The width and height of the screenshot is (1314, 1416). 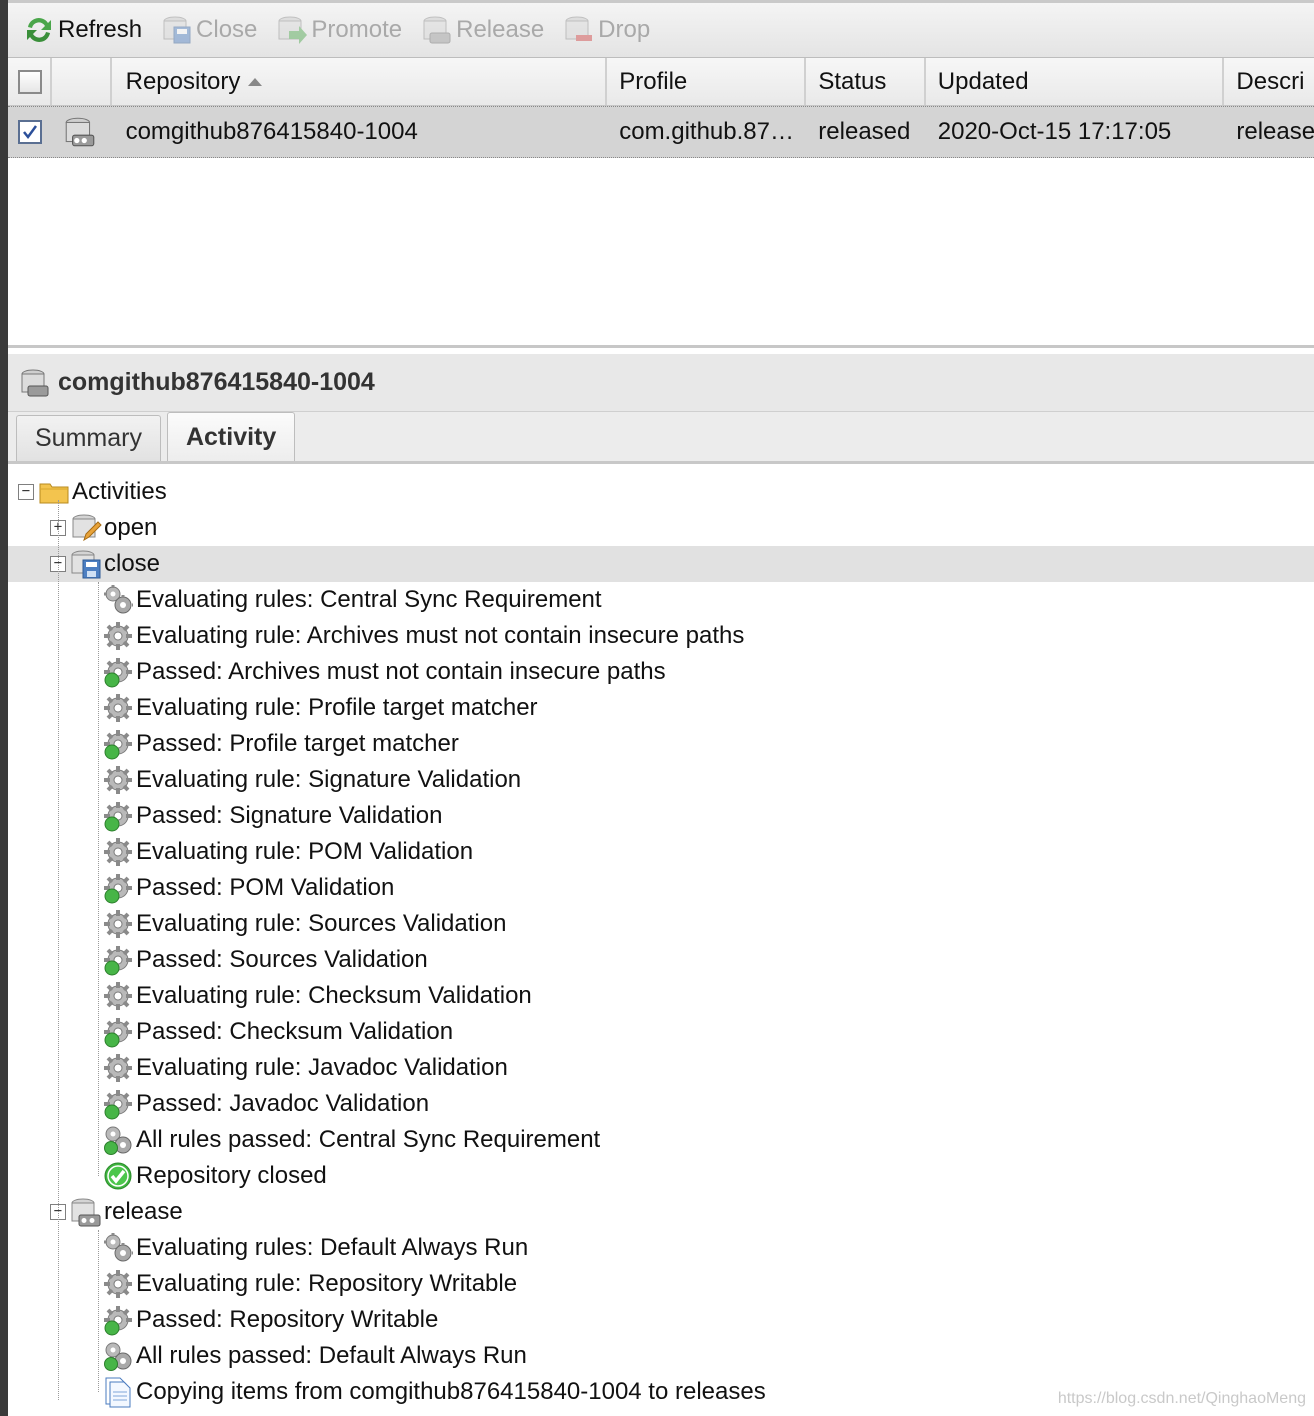 What do you see at coordinates (624, 29) in the screenshot?
I see `drop-label: Drop` at bounding box center [624, 29].